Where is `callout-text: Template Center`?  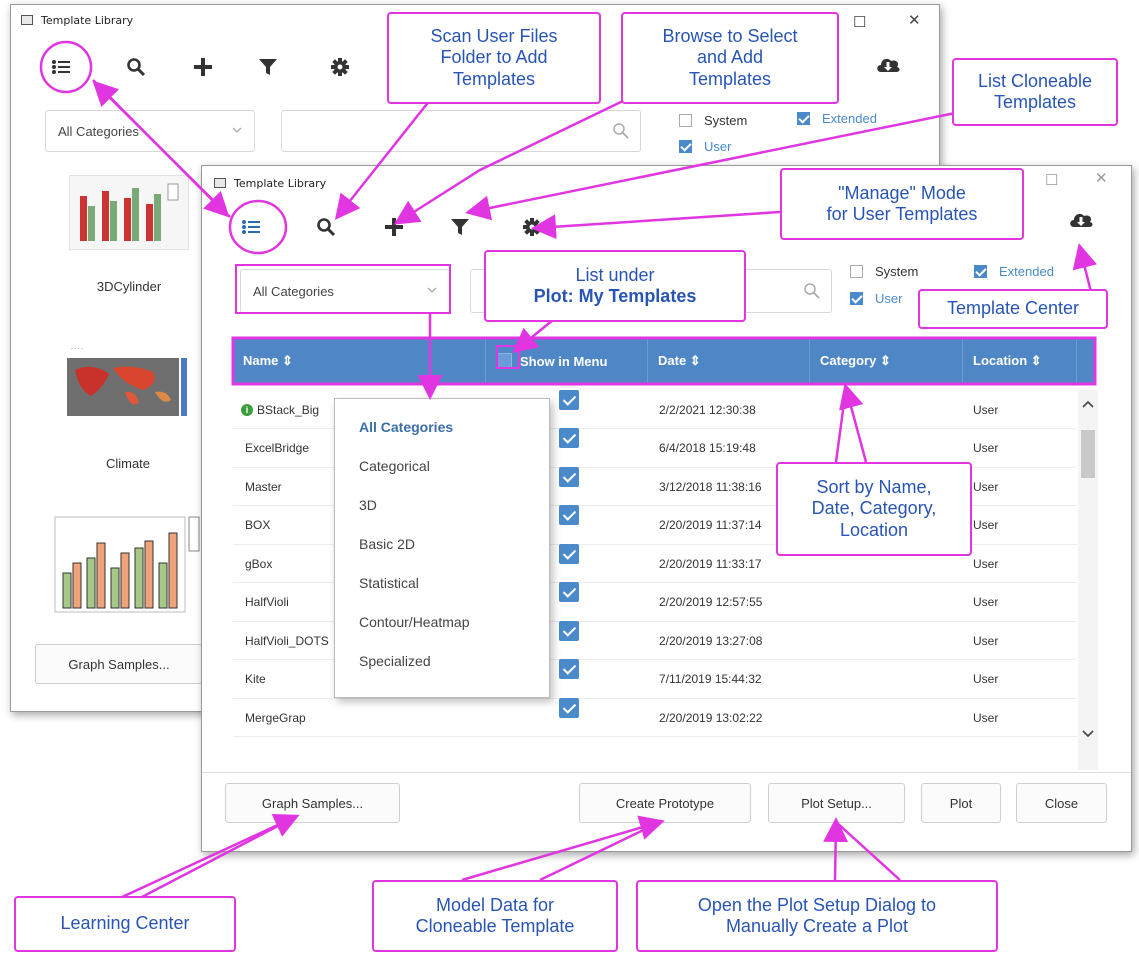 callout-text: Template Center is located at coordinates (1013, 308).